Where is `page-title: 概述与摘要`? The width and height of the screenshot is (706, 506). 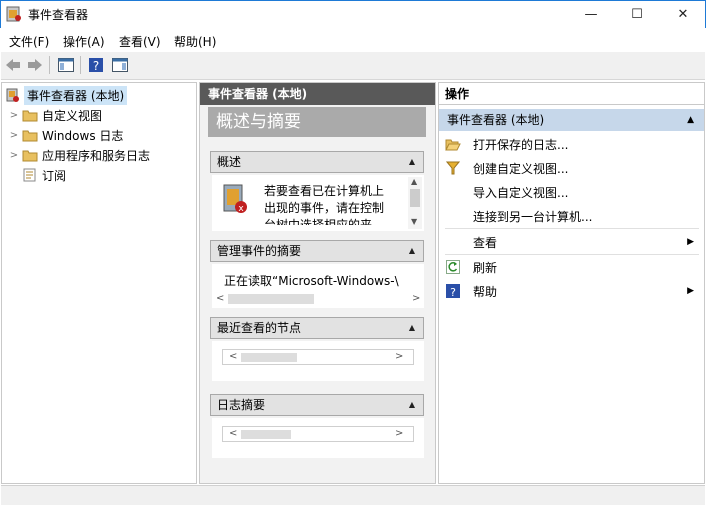 page-title: 概述与摘要 is located at coordinates (317, 122).